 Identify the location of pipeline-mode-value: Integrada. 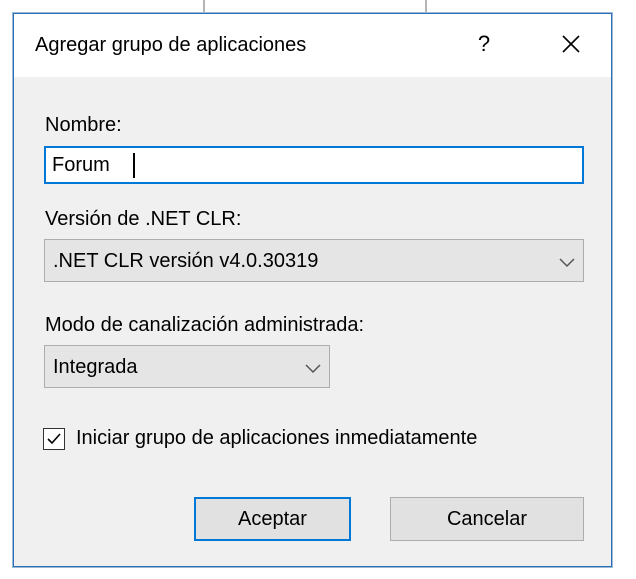
(95, 367).